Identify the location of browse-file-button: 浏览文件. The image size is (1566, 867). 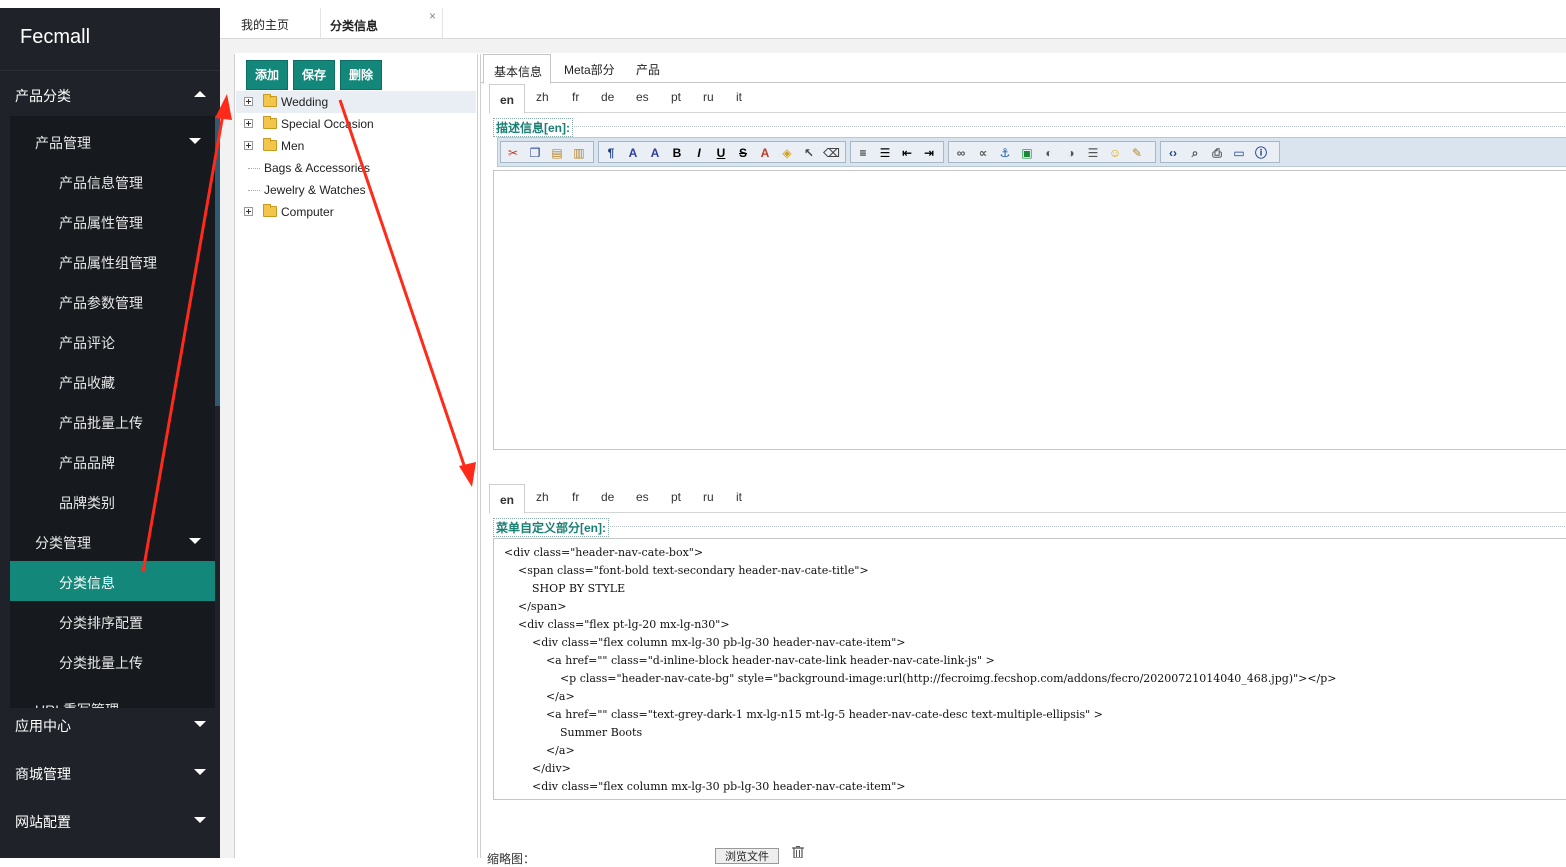
(747, 856).